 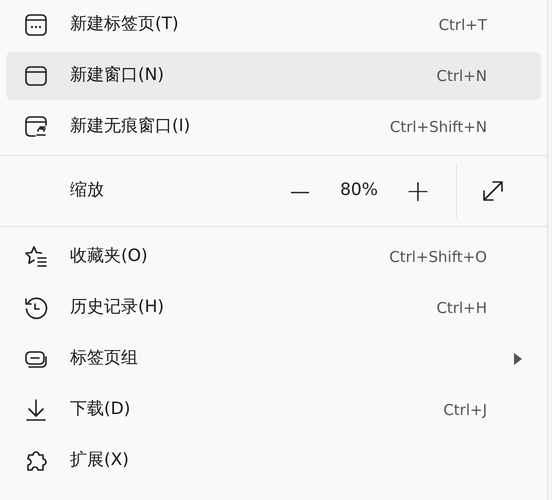 I want to click on shortcut-label: Ctrl+J, so click(x=465, y=410).